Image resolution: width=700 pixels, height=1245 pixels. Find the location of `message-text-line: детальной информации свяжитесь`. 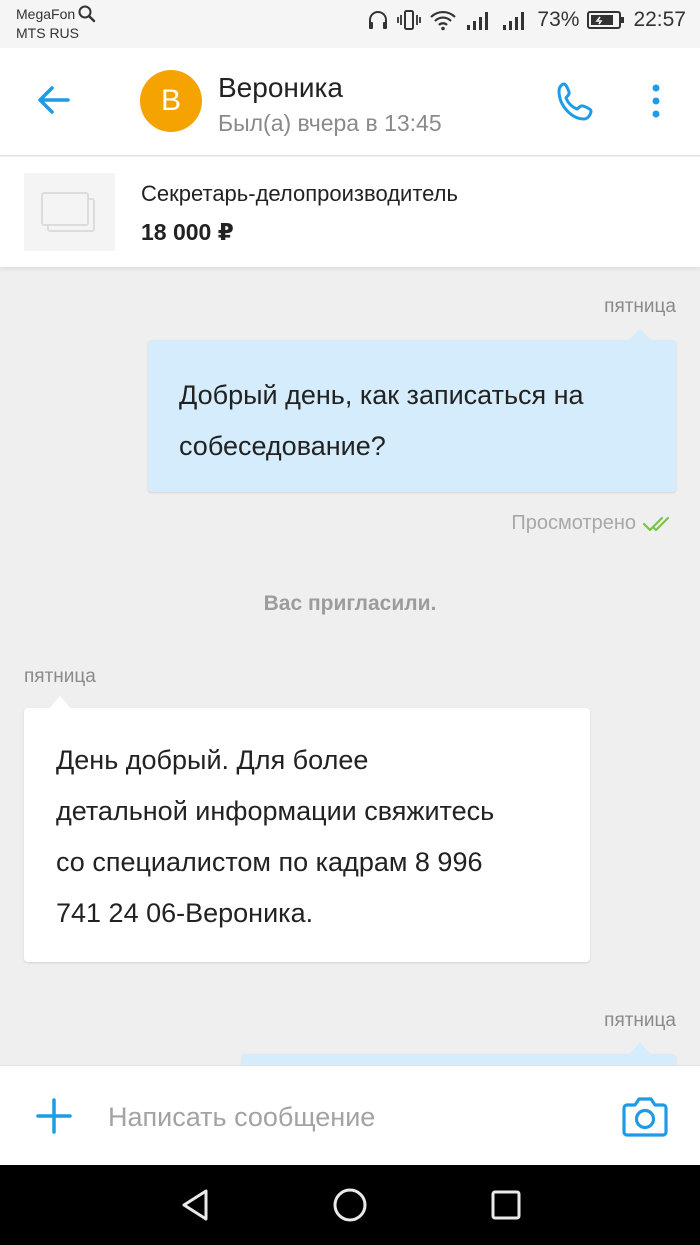

message-text-line: детальной информации свяжитесь is located at coordinates (275, 811).